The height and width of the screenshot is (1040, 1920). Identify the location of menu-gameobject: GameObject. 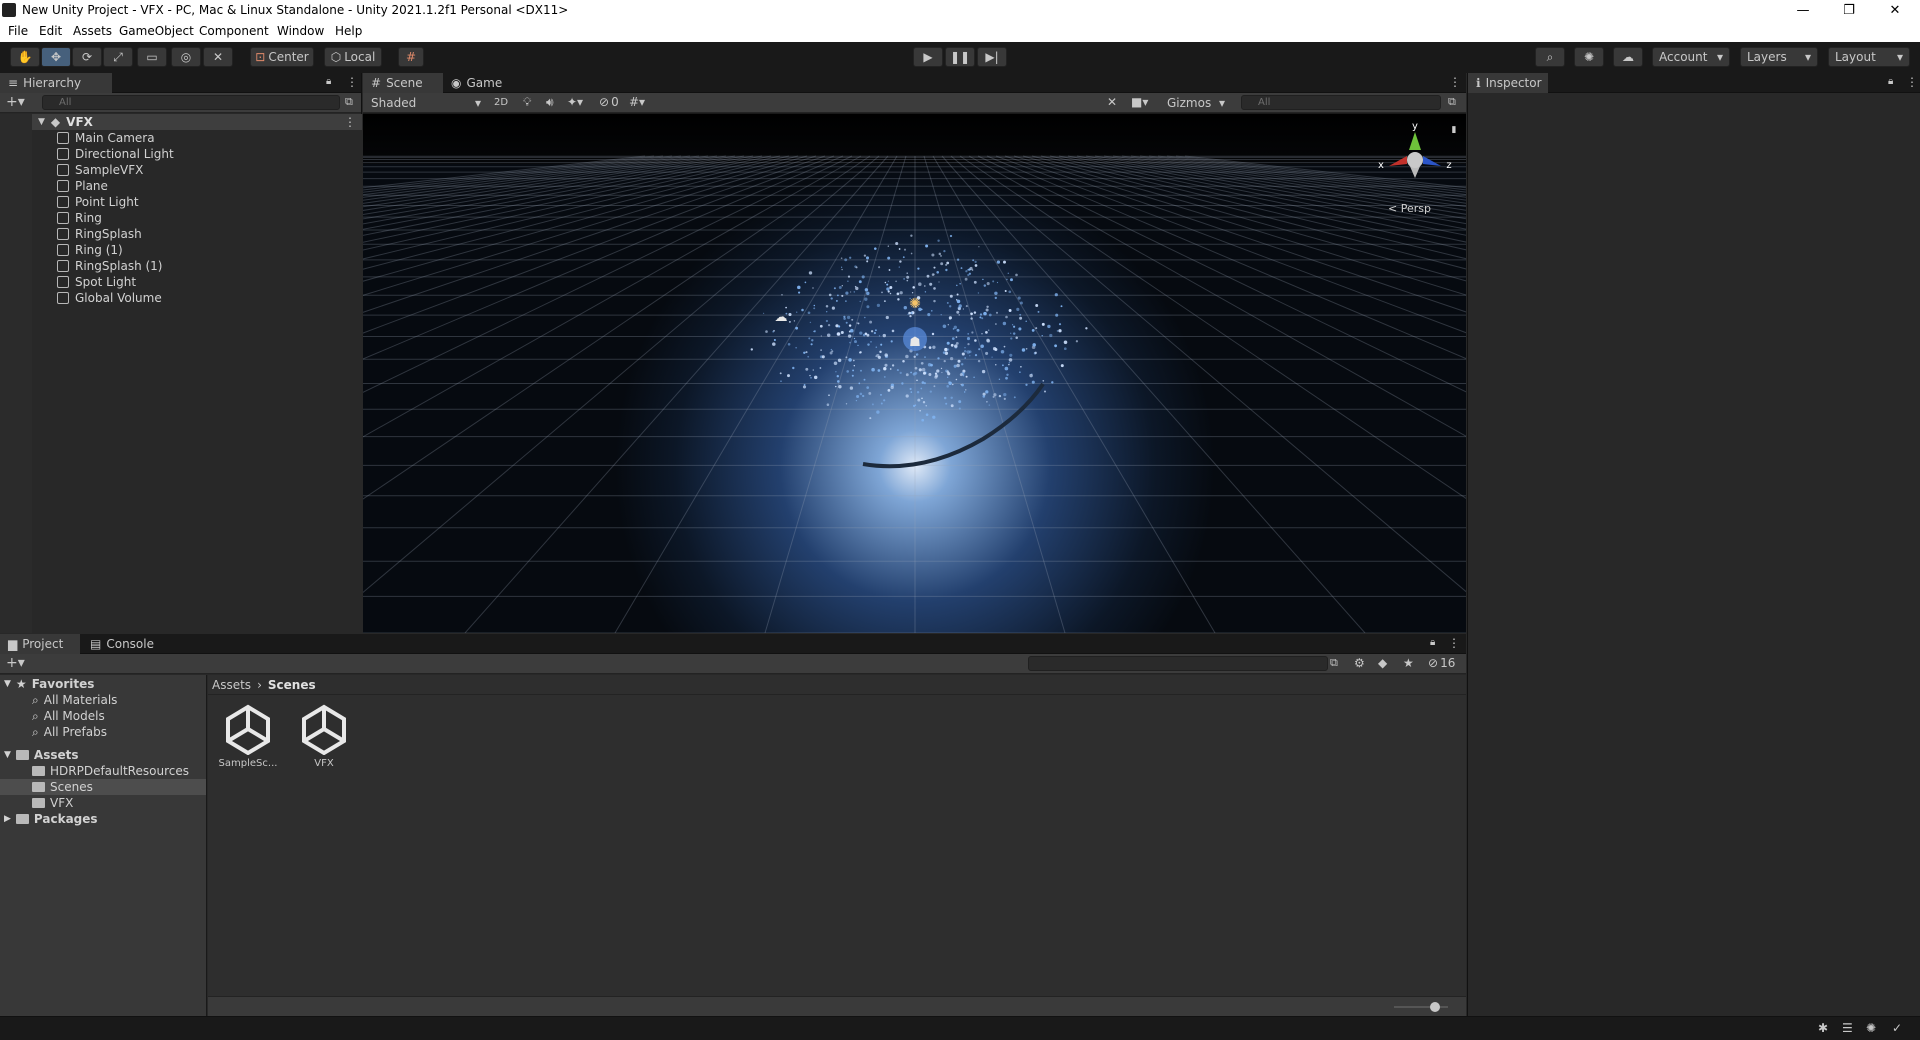
(156, 31).